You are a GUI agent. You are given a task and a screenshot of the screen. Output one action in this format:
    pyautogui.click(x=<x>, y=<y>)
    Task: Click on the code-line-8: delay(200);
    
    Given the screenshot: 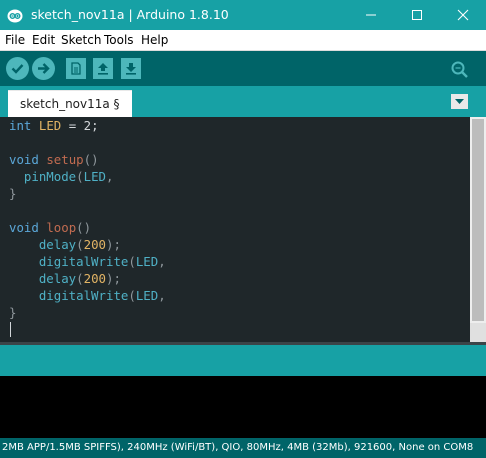 What is the action you would take?
    pyautogui.click(x=65, y=244)
    